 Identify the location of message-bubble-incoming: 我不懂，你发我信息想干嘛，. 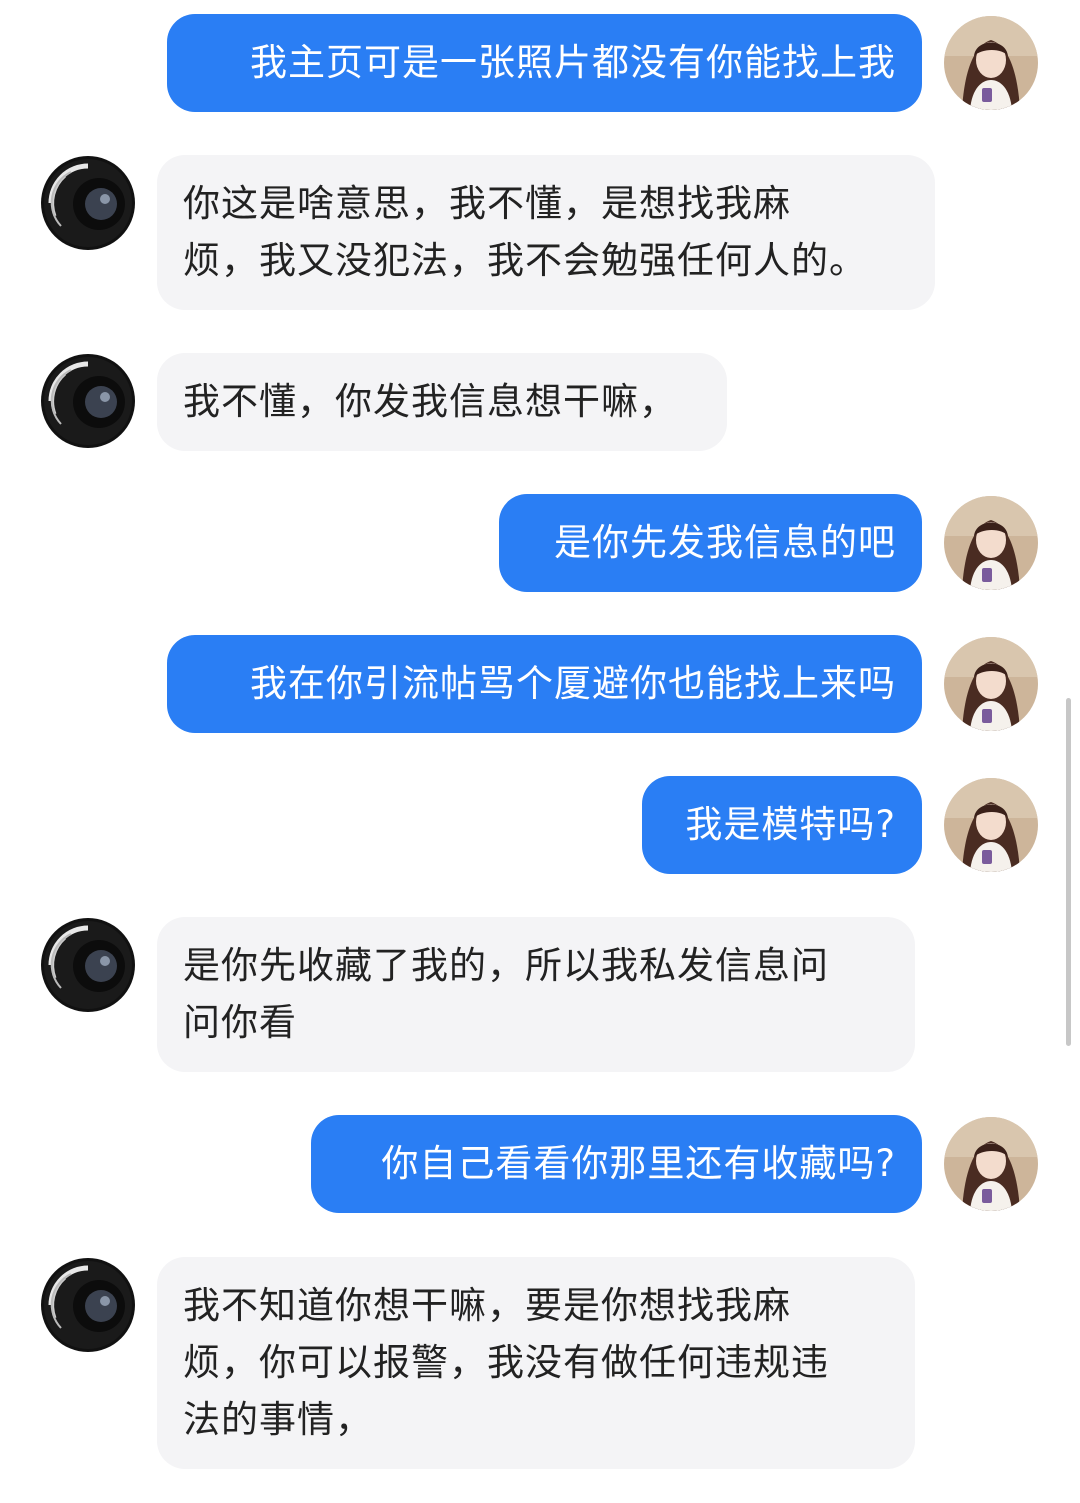
(442, 402).